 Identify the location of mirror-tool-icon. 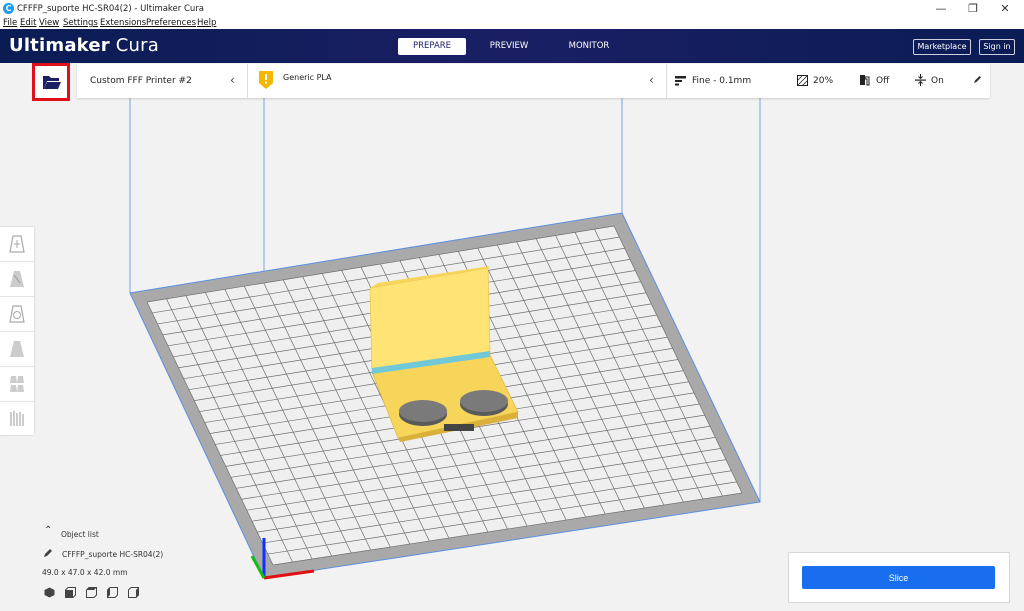
(17, 349).